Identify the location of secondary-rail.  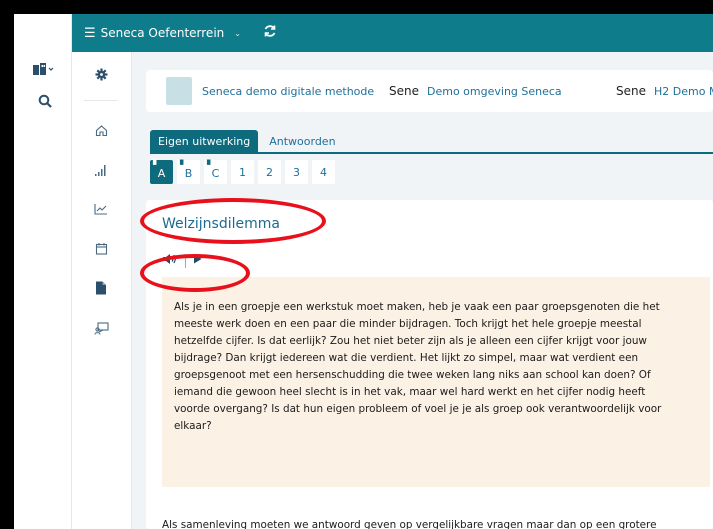
(102, 290).